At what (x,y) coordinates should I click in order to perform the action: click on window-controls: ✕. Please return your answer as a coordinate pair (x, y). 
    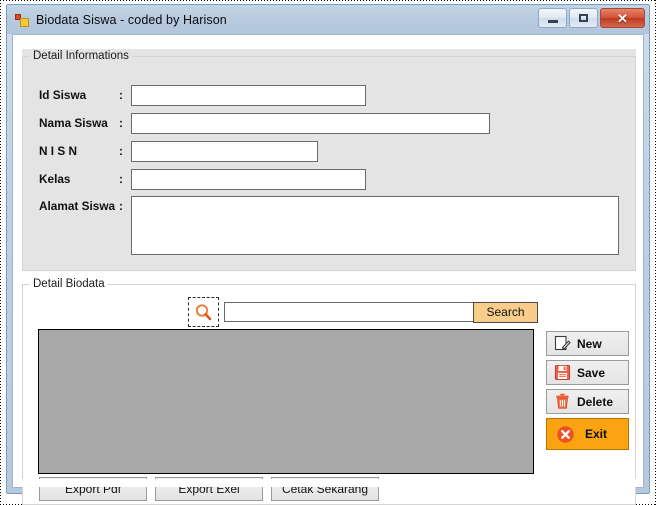
    Looking at the image, I should click on (591, 18).